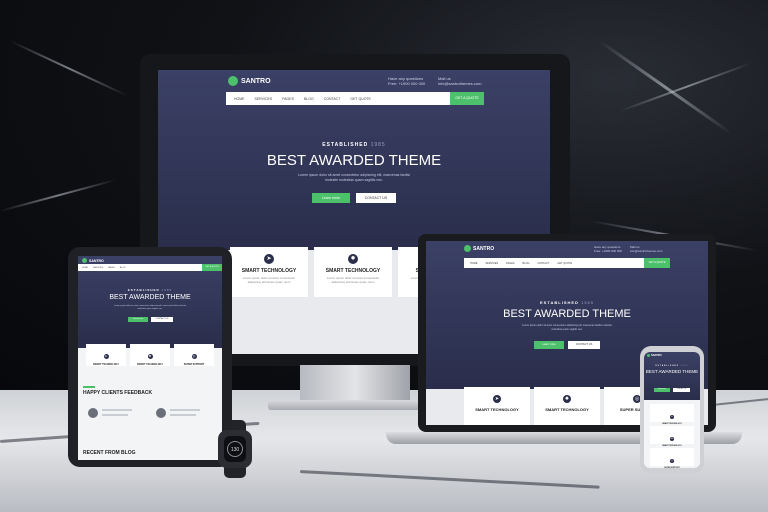 The width and height of the screenshot is (768, 512). Describe the element at coordinates (484, 248) in the screenshot. I see `brand-name: SANTRO` at that location.